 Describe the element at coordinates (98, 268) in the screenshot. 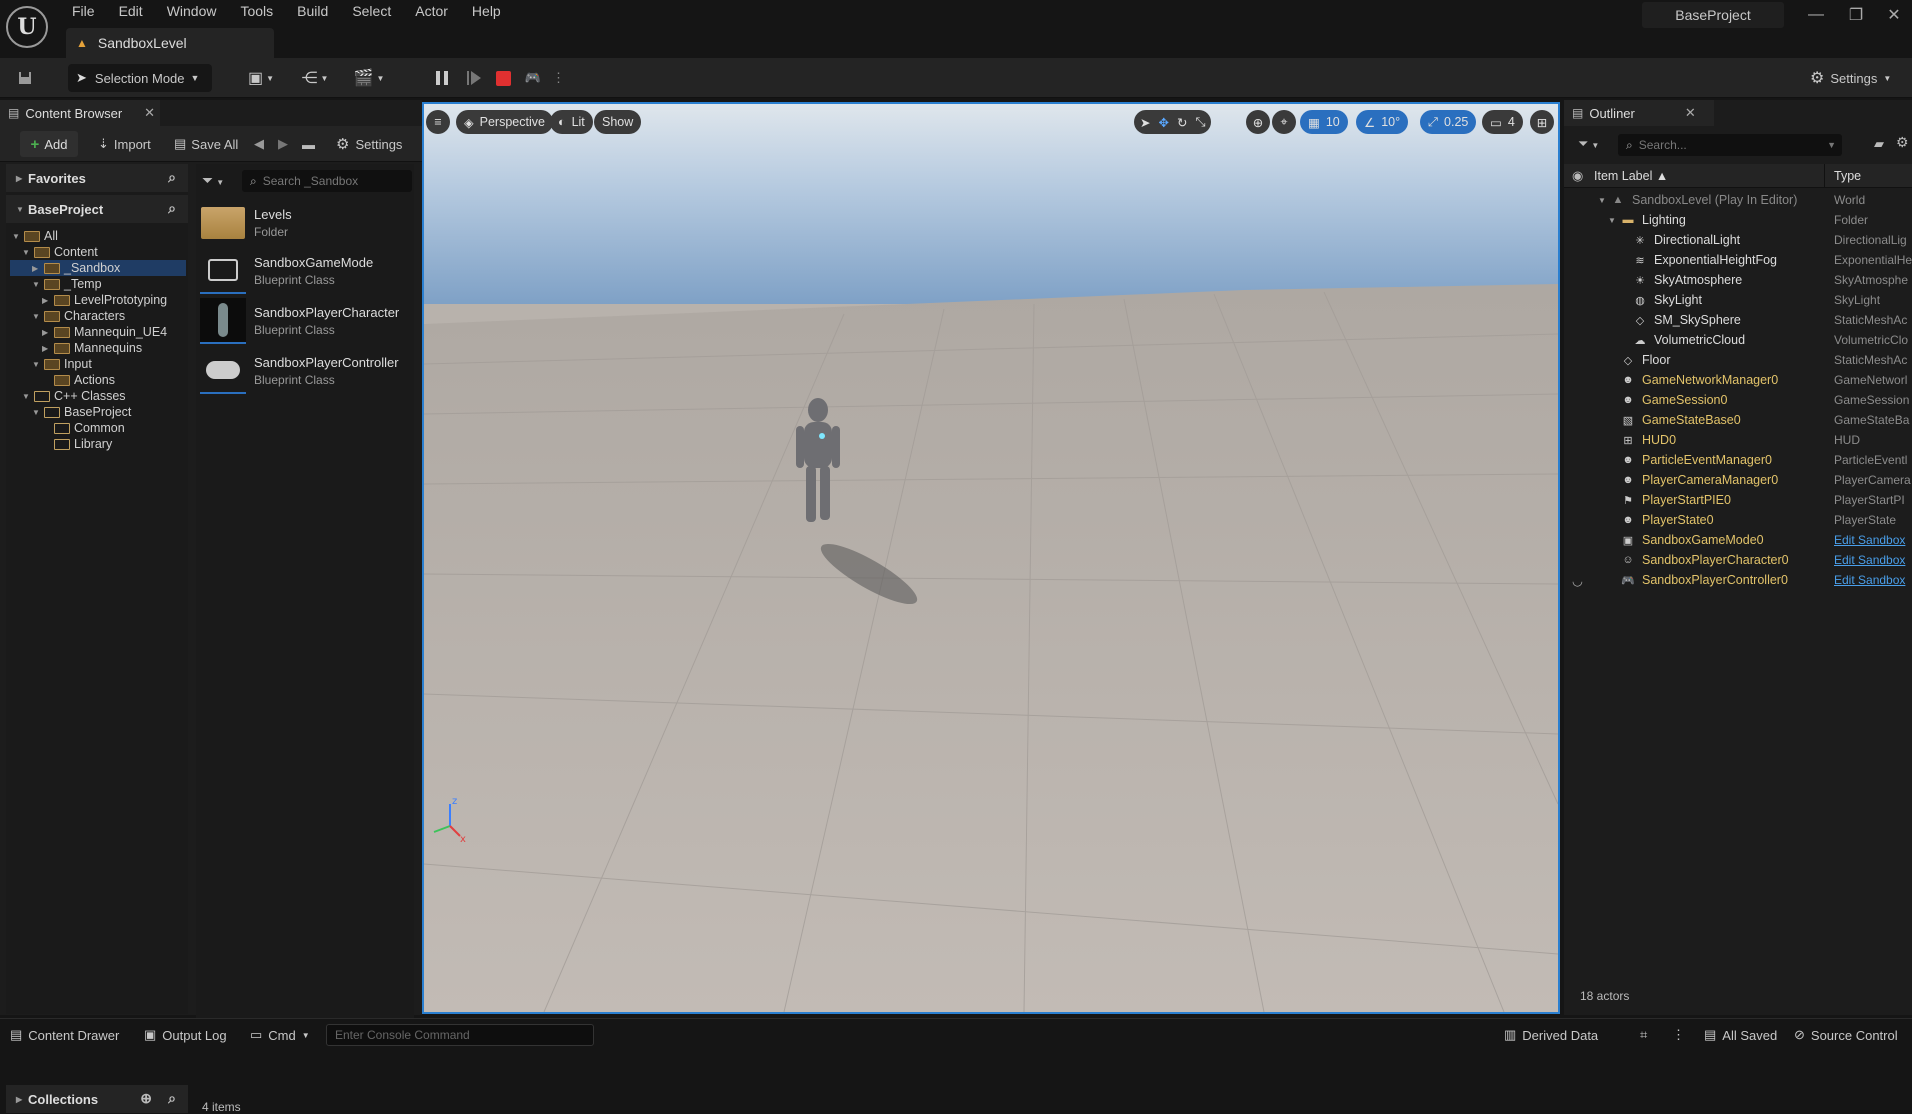

I see `tree-item-sandbox: ▶ _Sandbox` at that location.